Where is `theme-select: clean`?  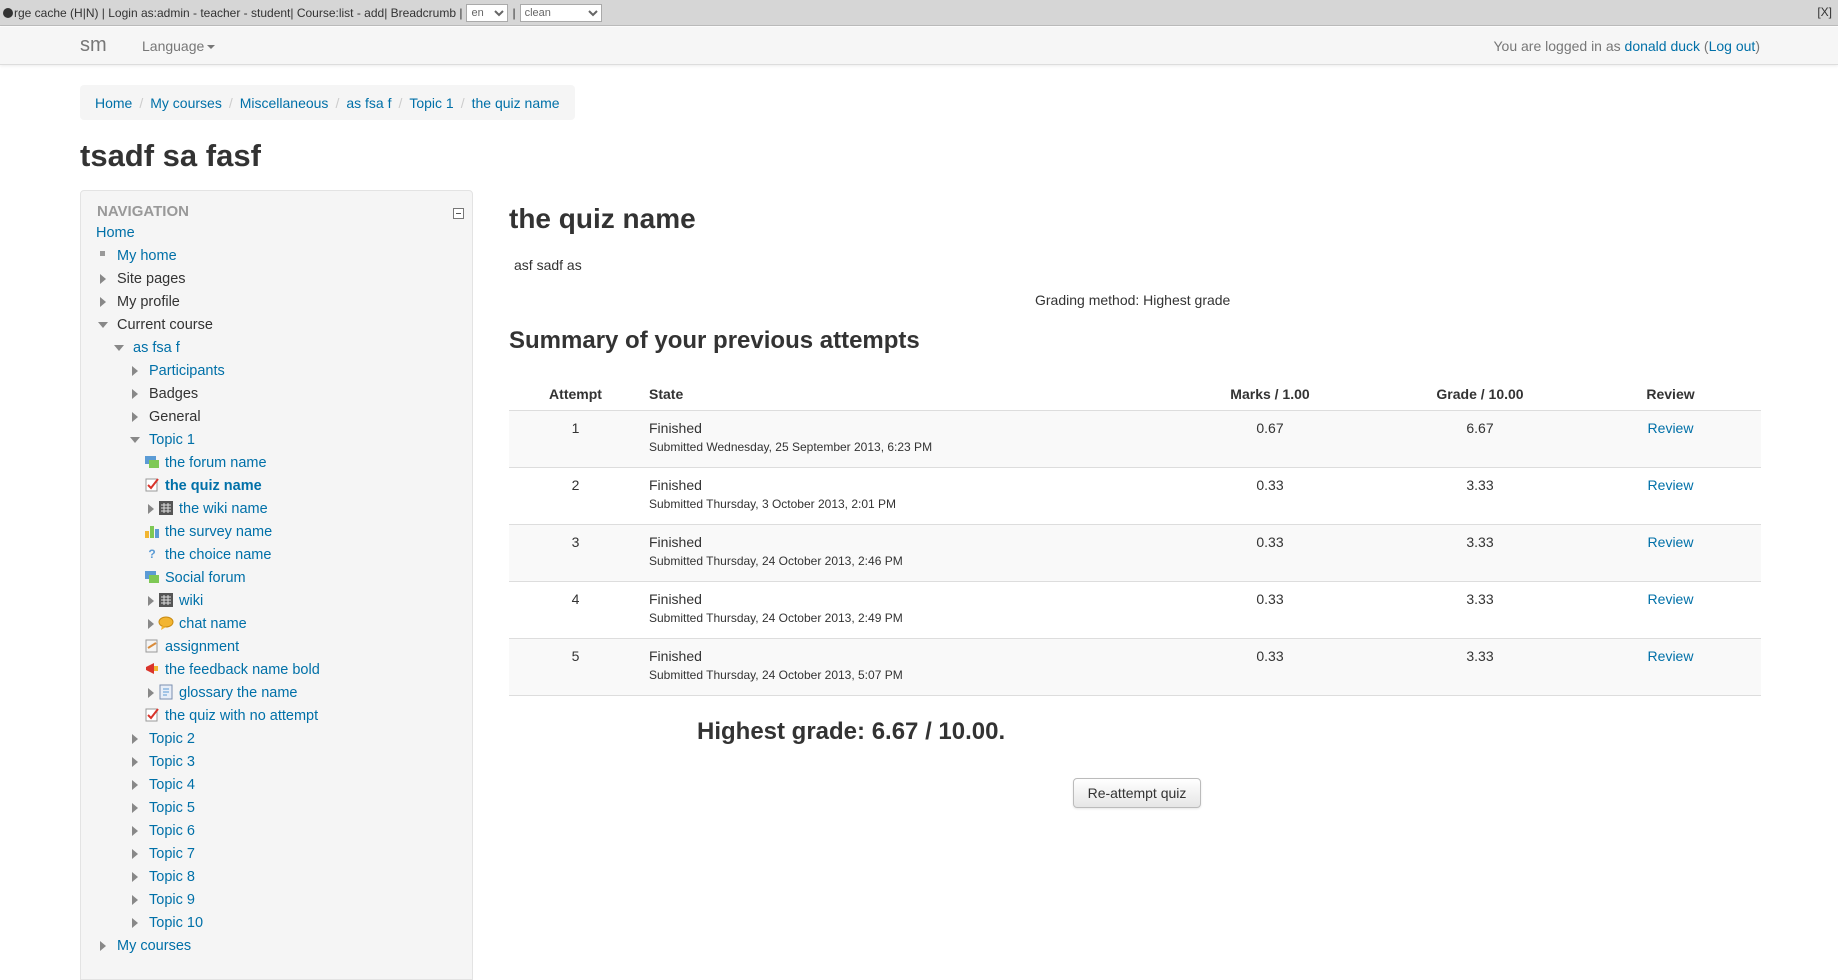
theme-select: clean is located at coordinates (560, 12).